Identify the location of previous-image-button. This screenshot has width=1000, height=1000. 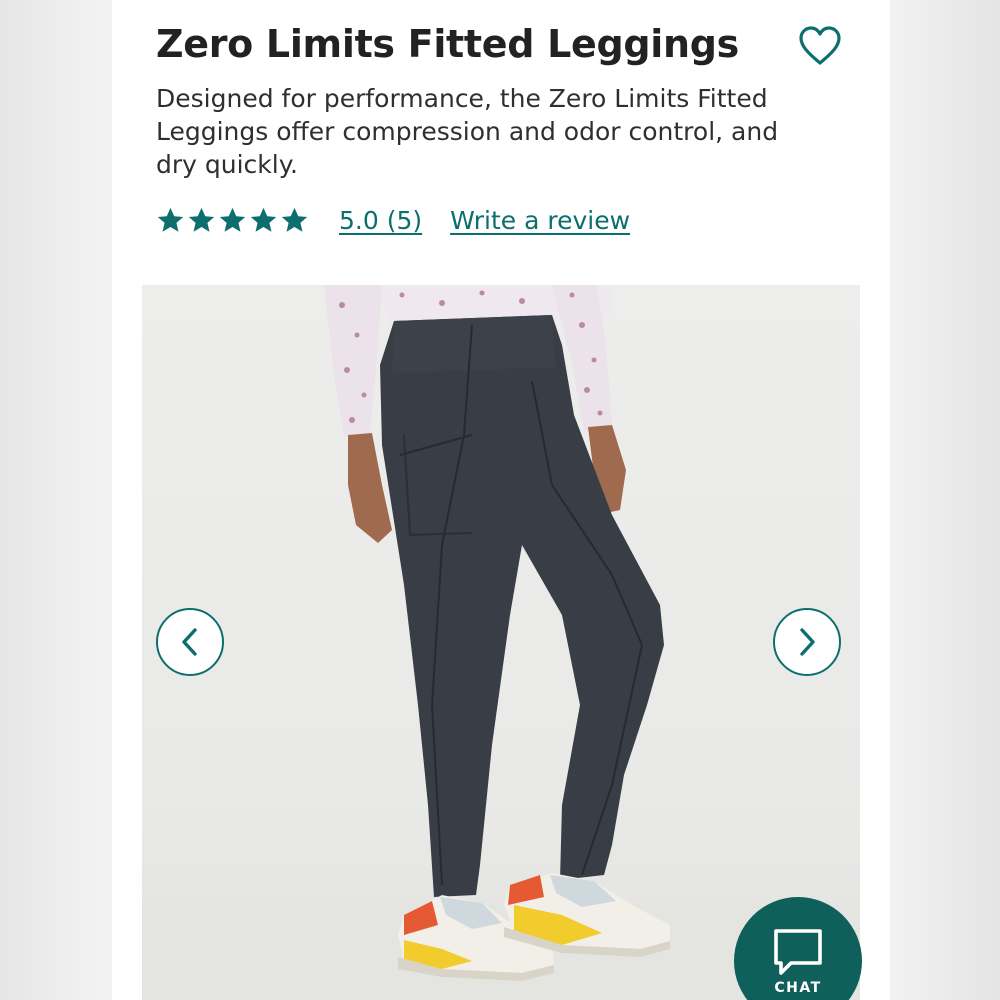
(190, 642).